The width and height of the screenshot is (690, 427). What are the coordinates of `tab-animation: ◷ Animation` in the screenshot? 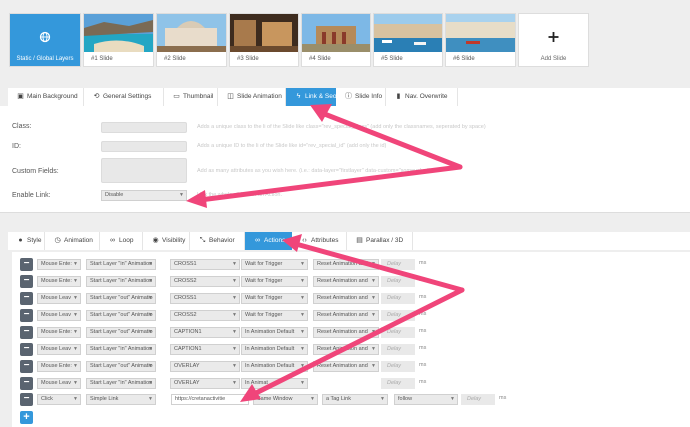 It's located at (72, 241).